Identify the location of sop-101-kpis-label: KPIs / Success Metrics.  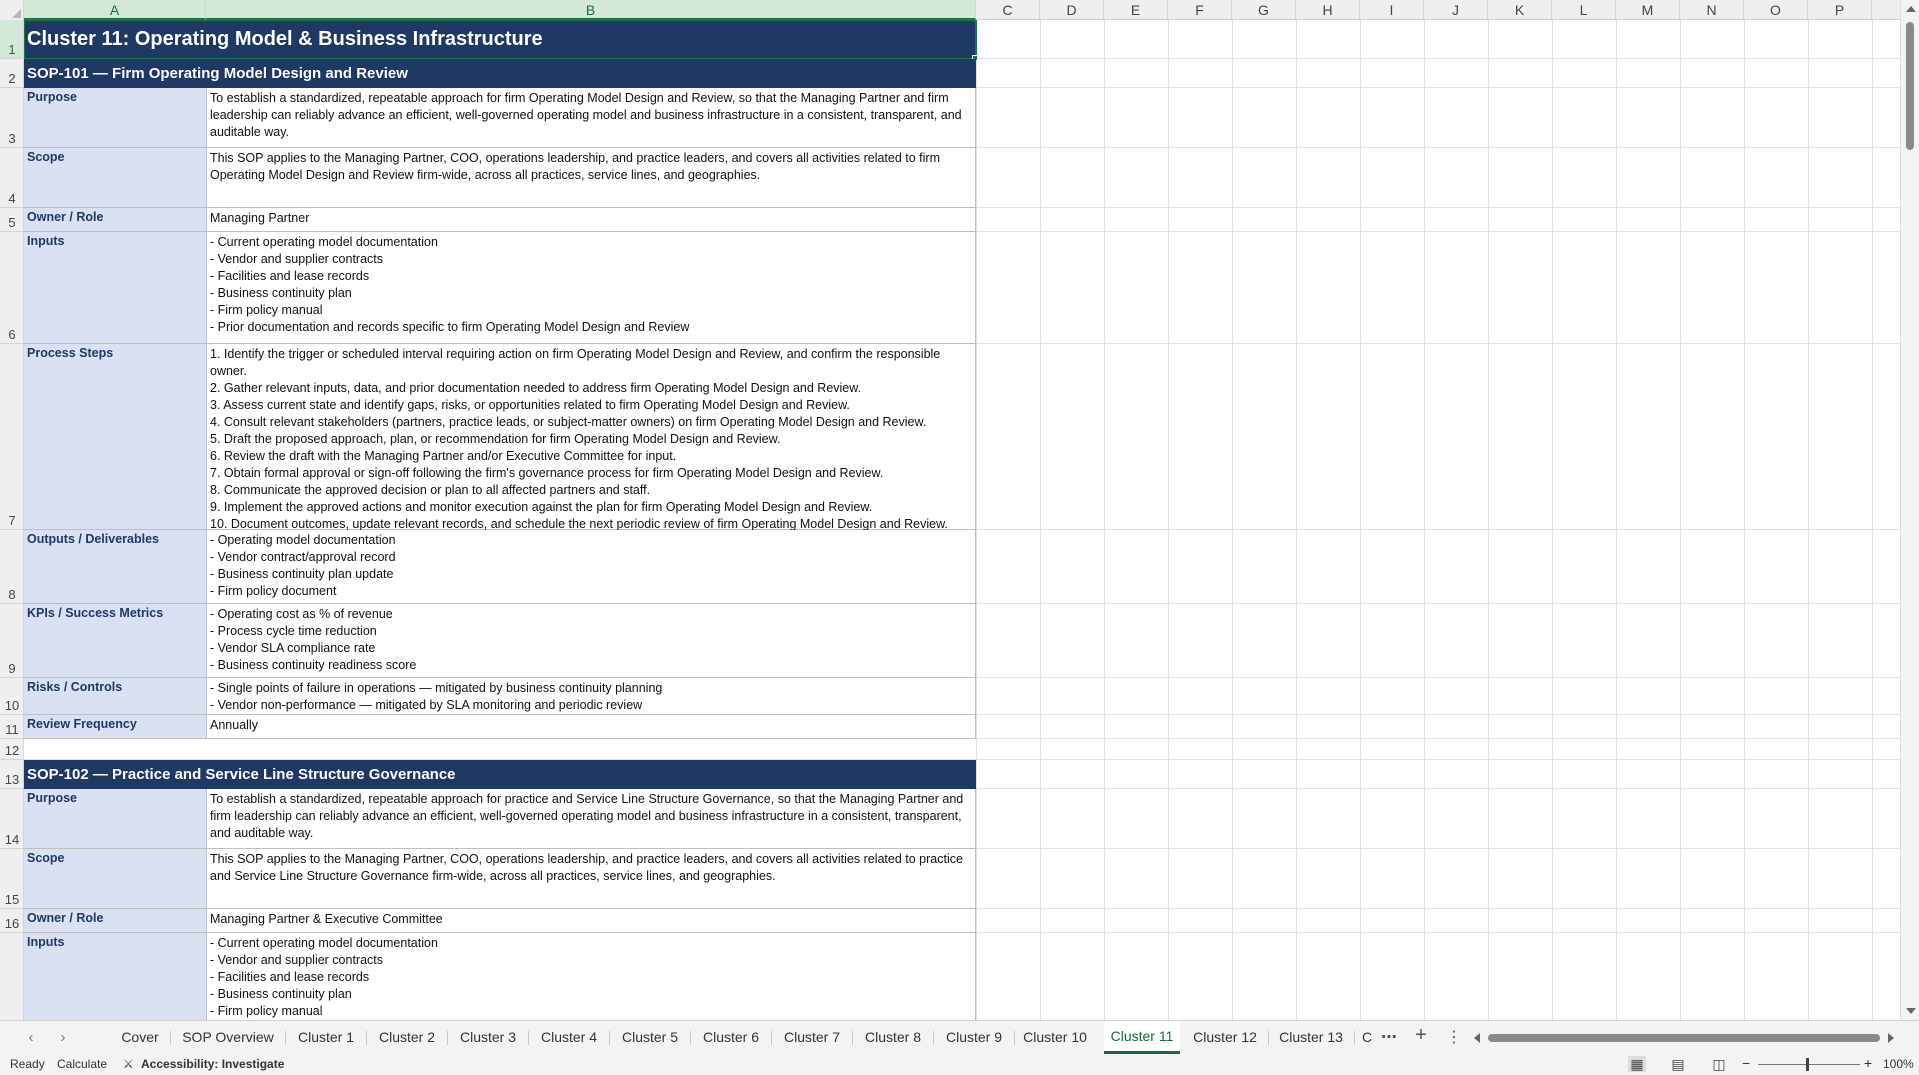
(115, 641).